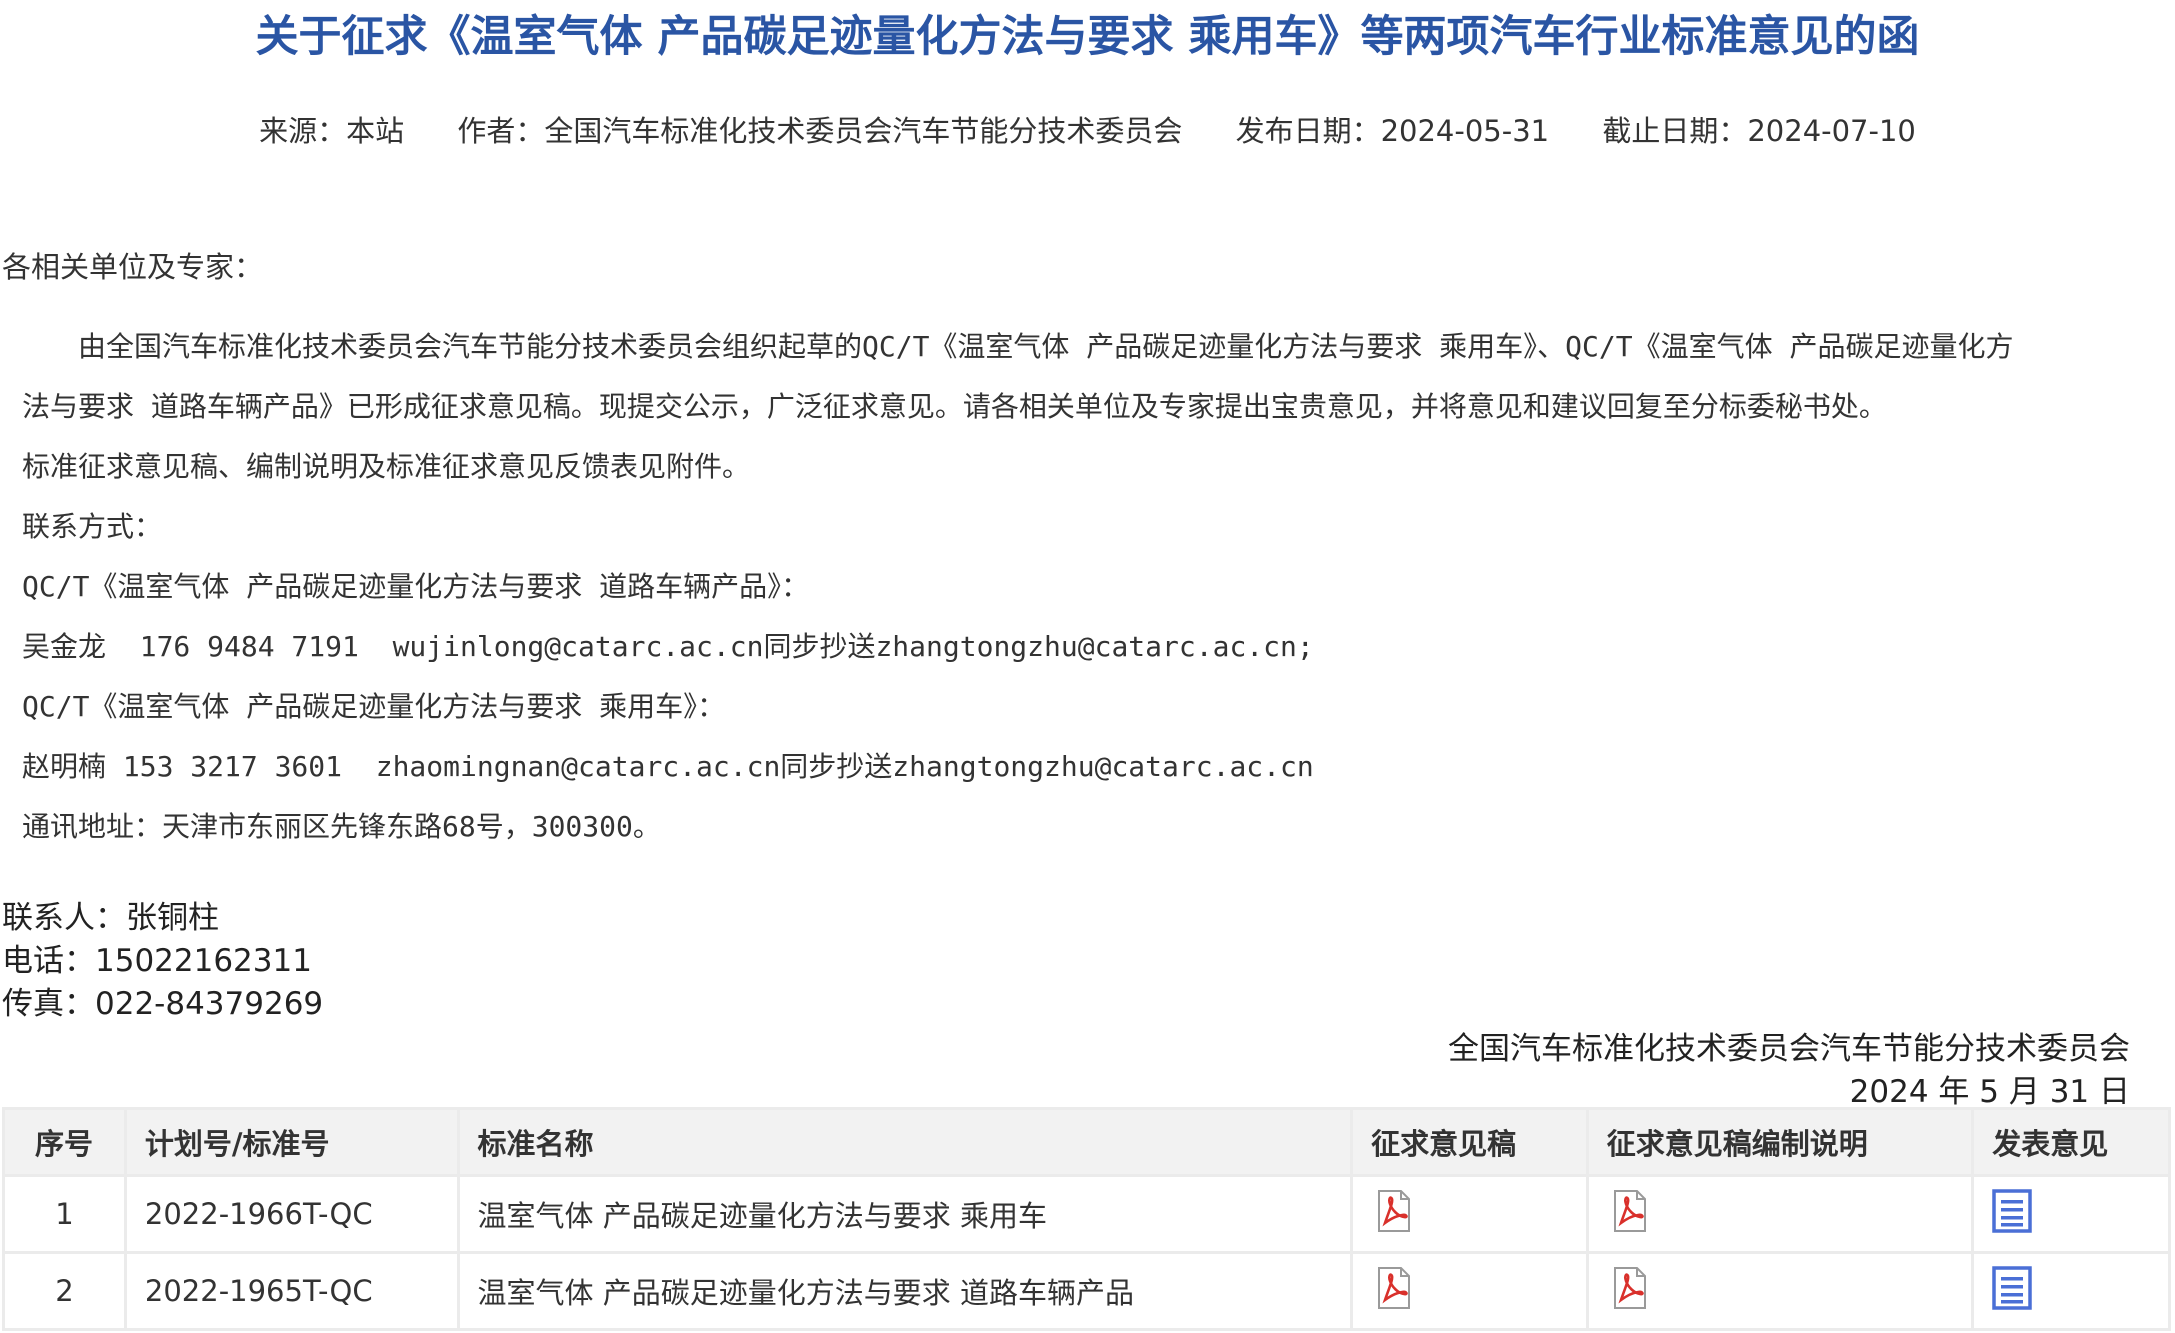  I want to click on mailing-address: 通讯地址：天津市东丽区先锋东路68号，300300。, so click(1092, 825).